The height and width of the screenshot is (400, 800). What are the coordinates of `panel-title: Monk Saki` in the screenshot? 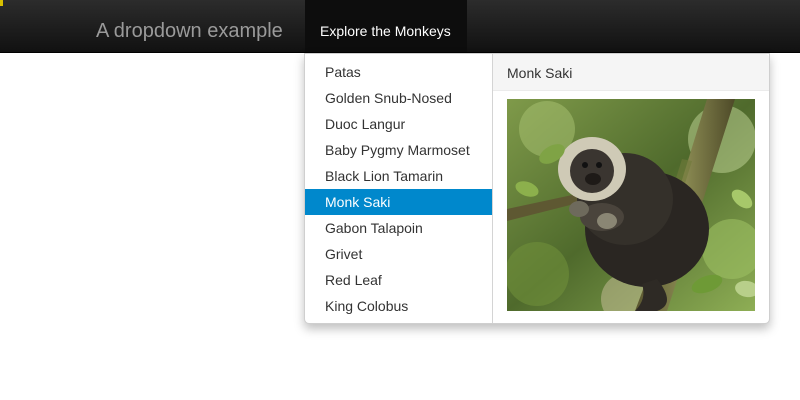 It's located at (631, 72).